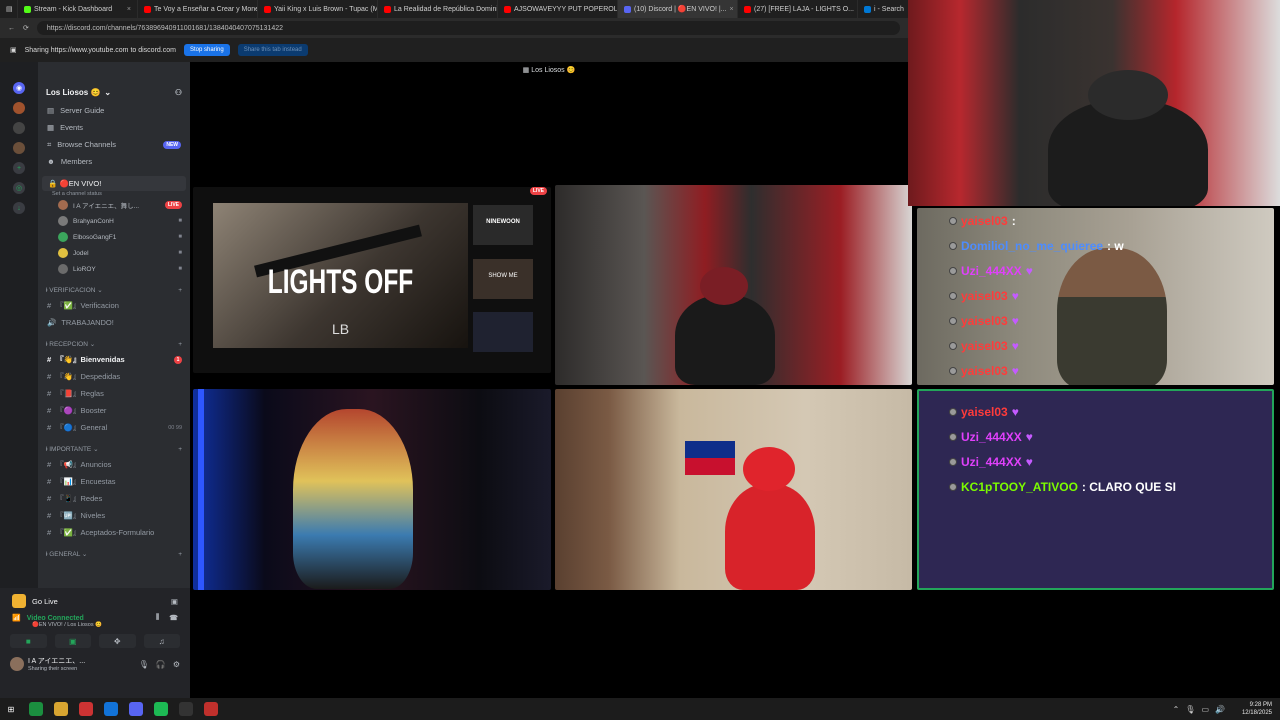 The width and height of the screenshot is (1280, 720). I want to click on stream-settings-icon: ▣, so click(174, 601).